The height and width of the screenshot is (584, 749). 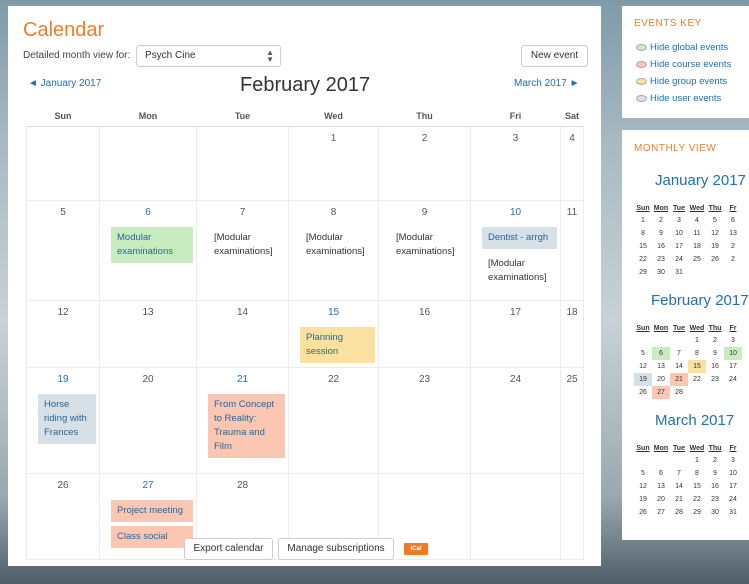 I want to click on mini-day: 11, so click(x=697, y=233).